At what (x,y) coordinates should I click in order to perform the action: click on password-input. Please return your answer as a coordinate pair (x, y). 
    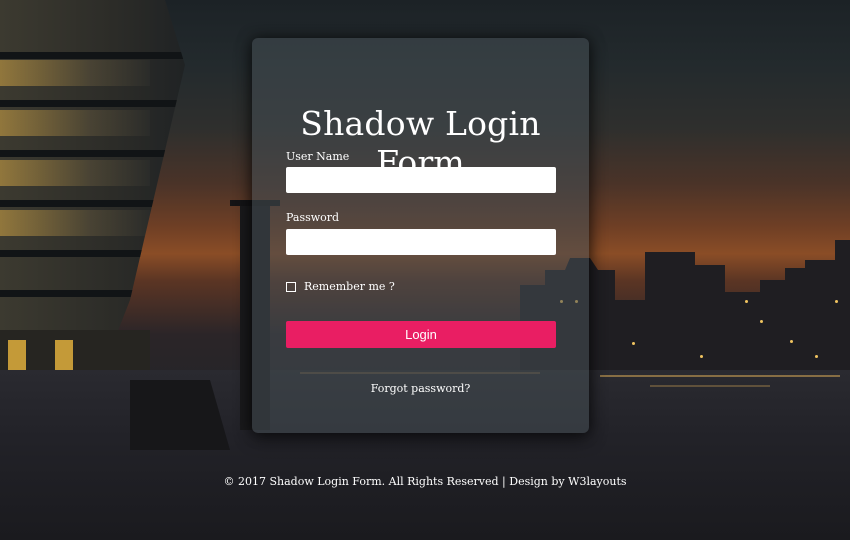
    Looking at the image, I should click on (421, 242).